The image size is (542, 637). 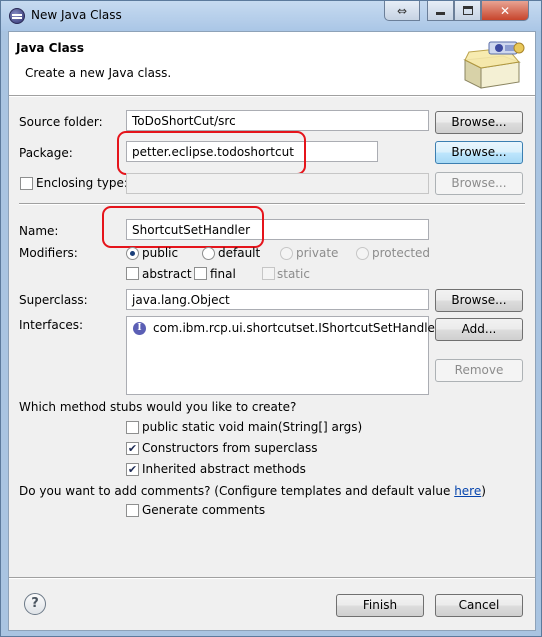 I want to click on comments-question-end: ), so click(x=483, y=491).